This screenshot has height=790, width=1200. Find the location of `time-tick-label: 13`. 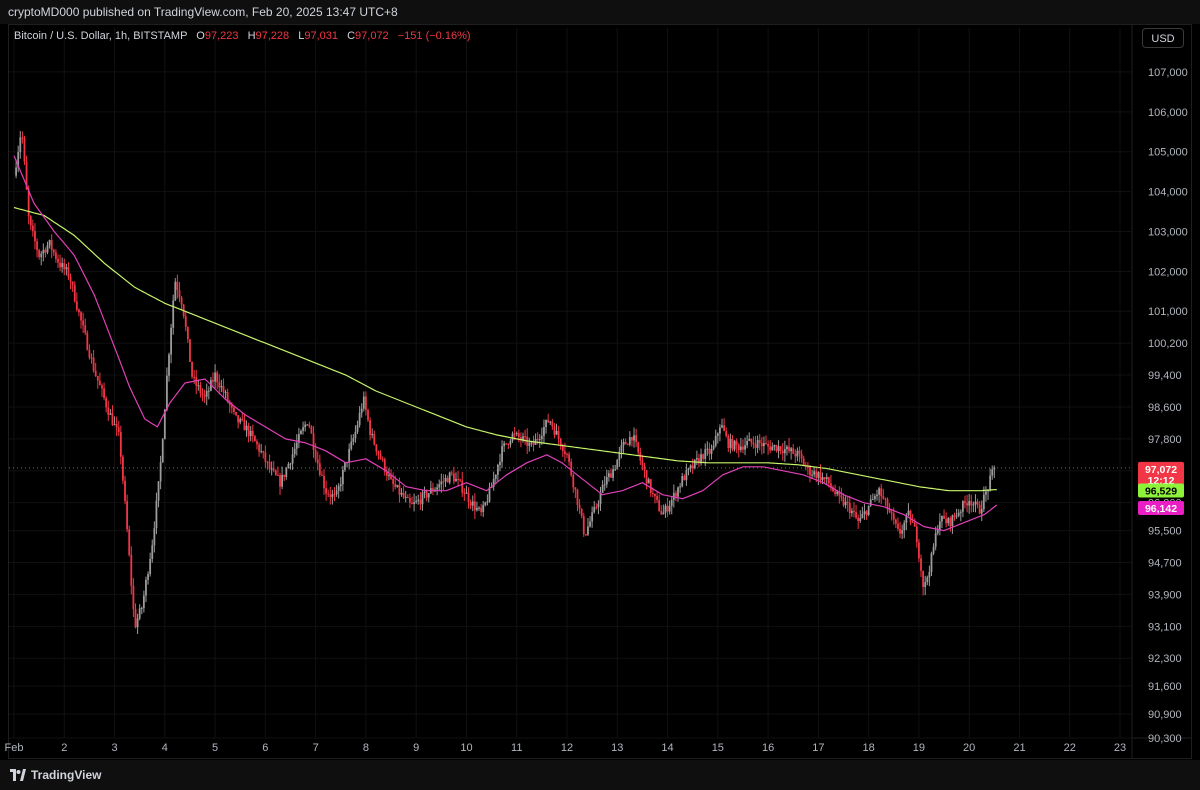

time-tick-label: 13 is located at coordinates (617, 748).